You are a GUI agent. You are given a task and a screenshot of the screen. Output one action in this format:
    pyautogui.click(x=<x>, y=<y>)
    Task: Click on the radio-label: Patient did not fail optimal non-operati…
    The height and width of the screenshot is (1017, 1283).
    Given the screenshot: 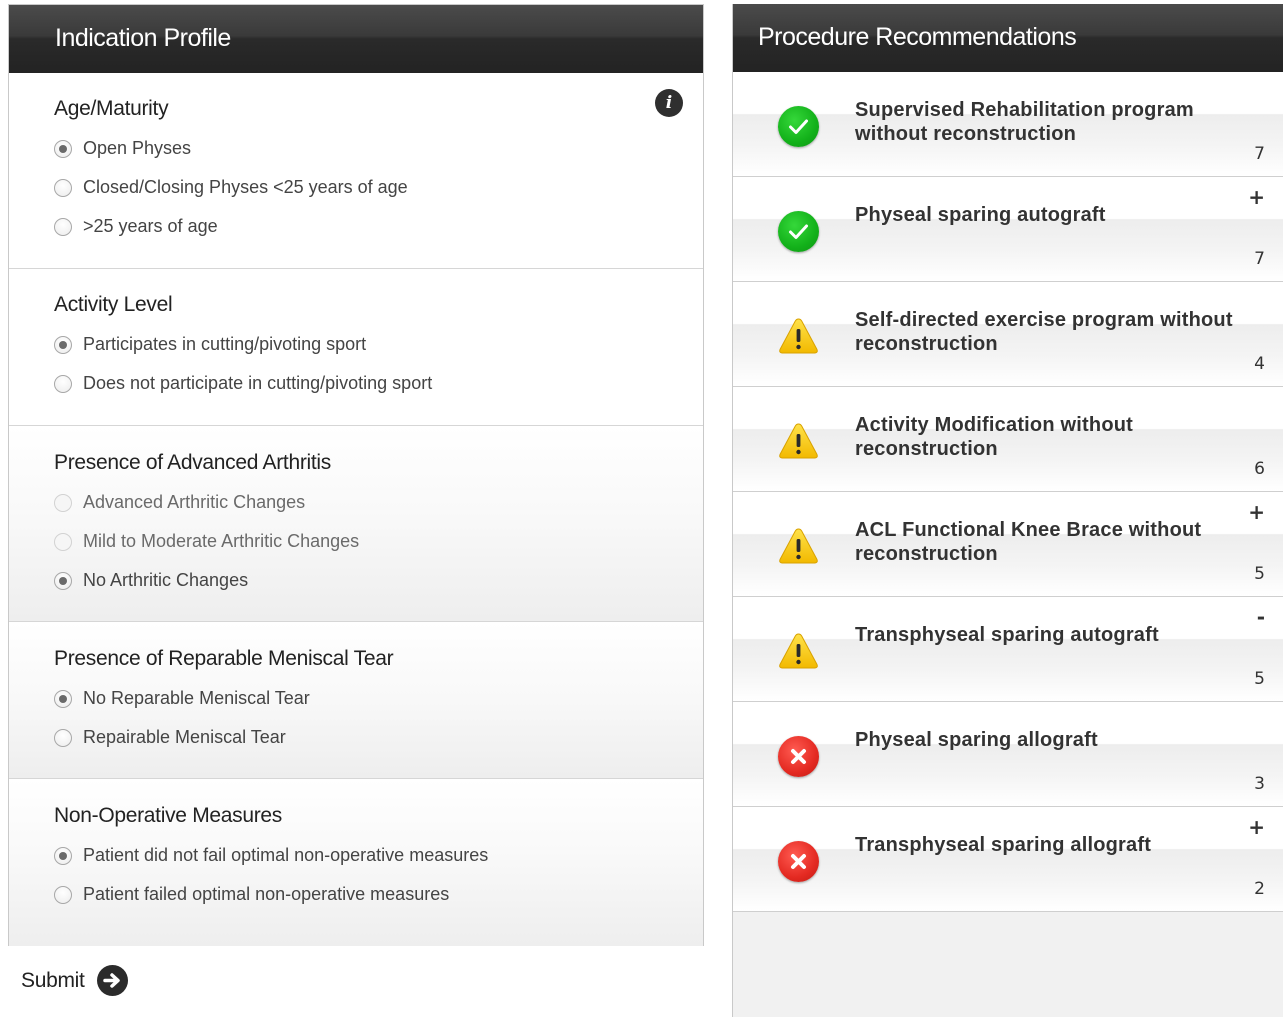 What is the action you would take?
    pyautogui.click(x=286, y=855)
    